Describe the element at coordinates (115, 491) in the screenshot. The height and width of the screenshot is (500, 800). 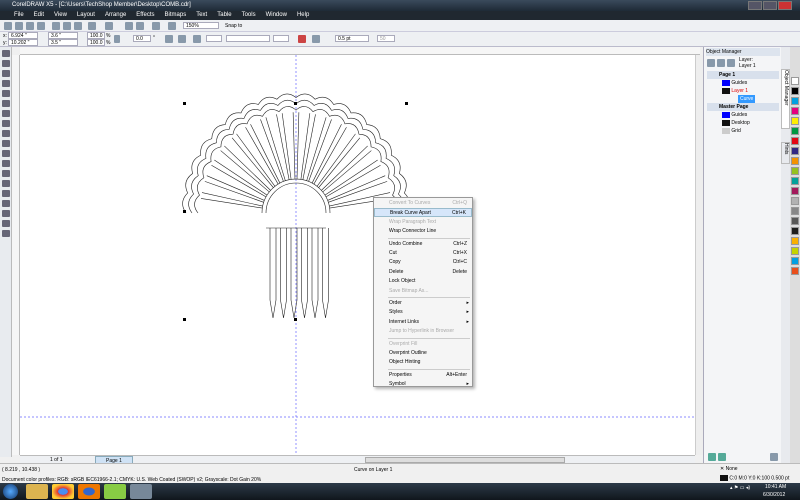
I see `coreldraw-icon` at that location.